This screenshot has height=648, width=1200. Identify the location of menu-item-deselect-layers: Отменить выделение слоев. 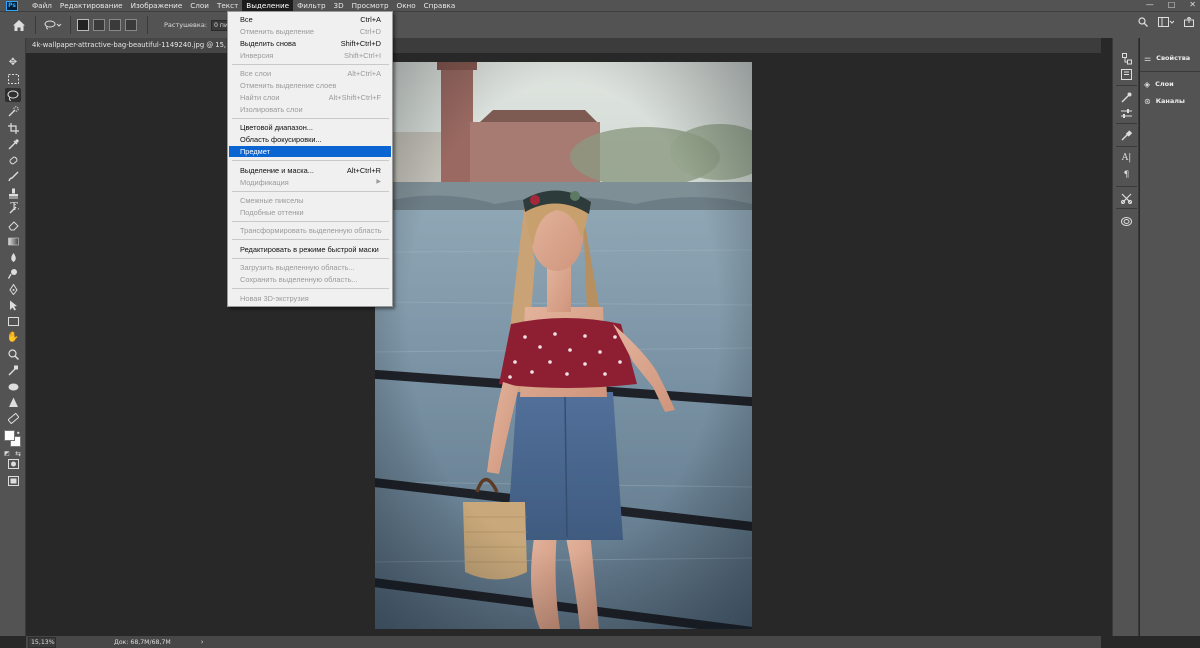
(310, 85).